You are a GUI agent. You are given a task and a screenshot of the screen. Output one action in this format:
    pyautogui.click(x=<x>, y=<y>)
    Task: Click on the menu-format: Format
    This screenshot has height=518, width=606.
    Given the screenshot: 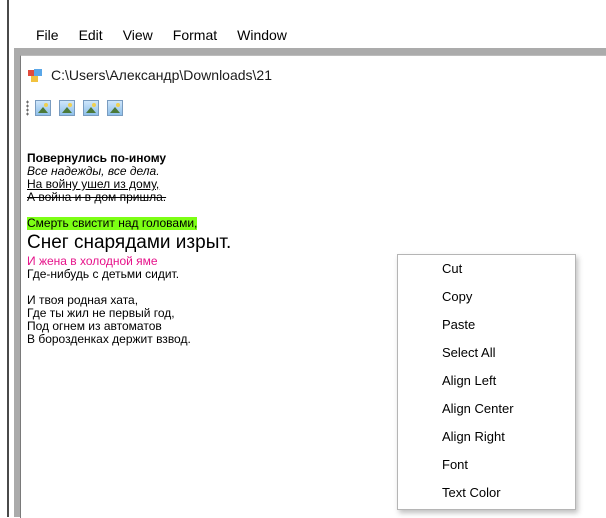 What is the action you would take?
    pyautogui.click(x=195, y=35)
    